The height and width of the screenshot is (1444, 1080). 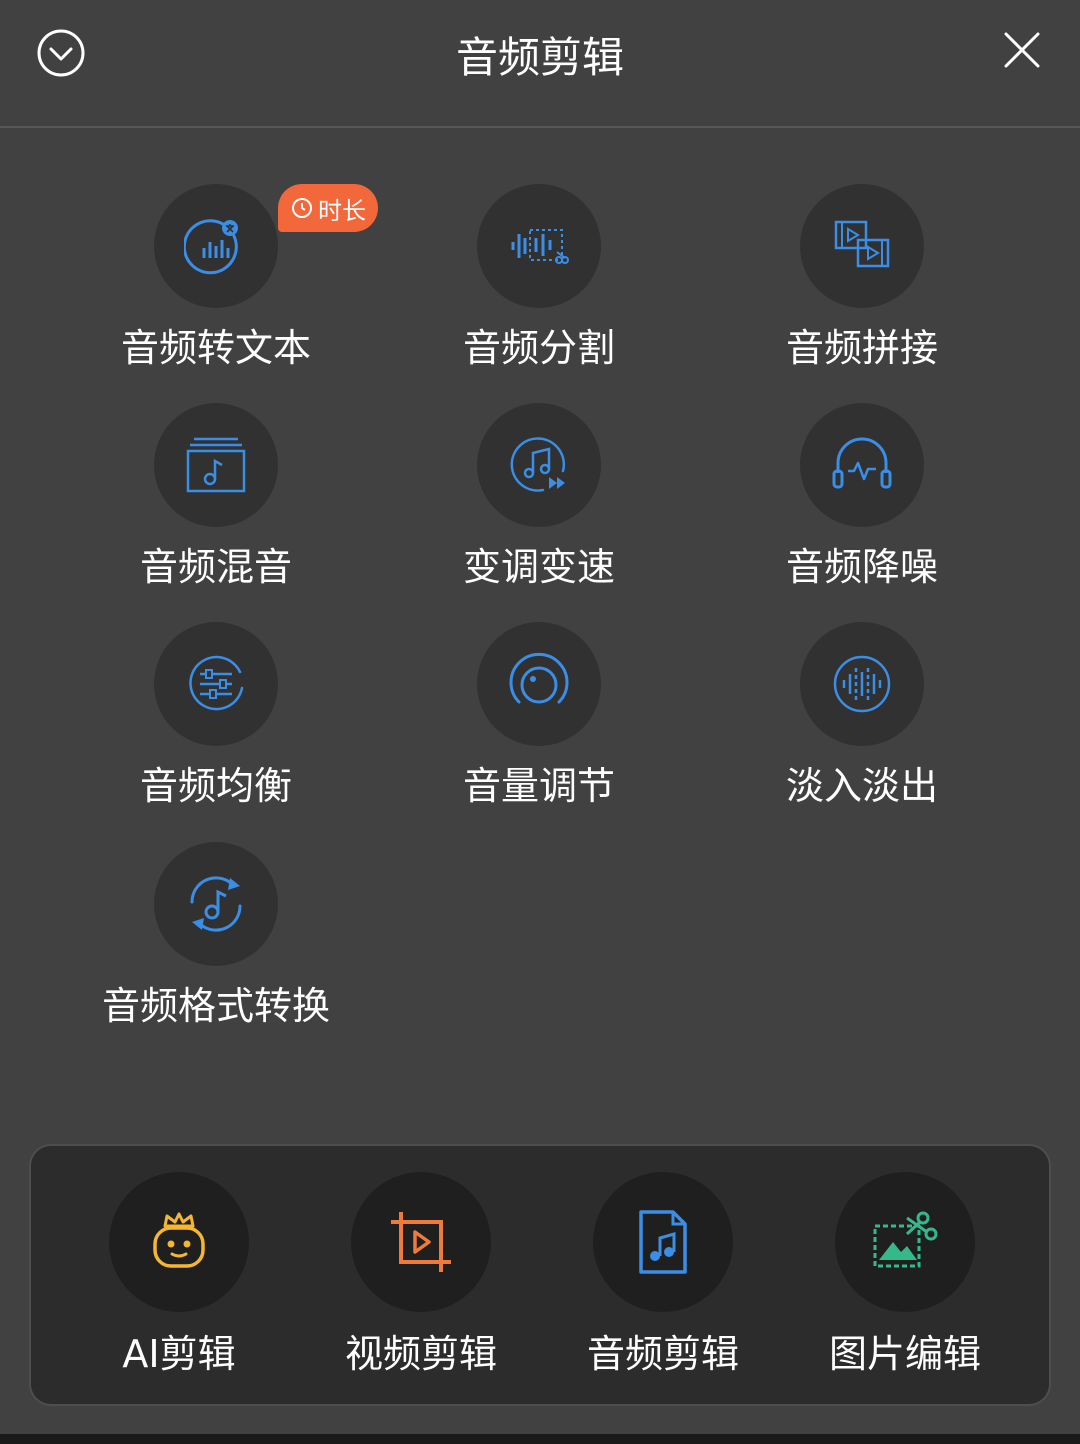 I want to click on image-cut-icon, so click(x=905, y=1239).